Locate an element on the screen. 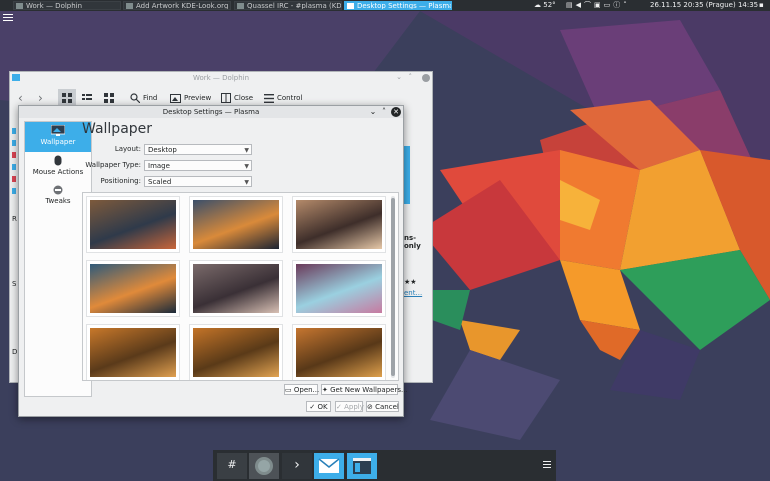 The width and height of the screenshot is (770, 481). terminal-launcher: # is located at coordinates (232, 466).